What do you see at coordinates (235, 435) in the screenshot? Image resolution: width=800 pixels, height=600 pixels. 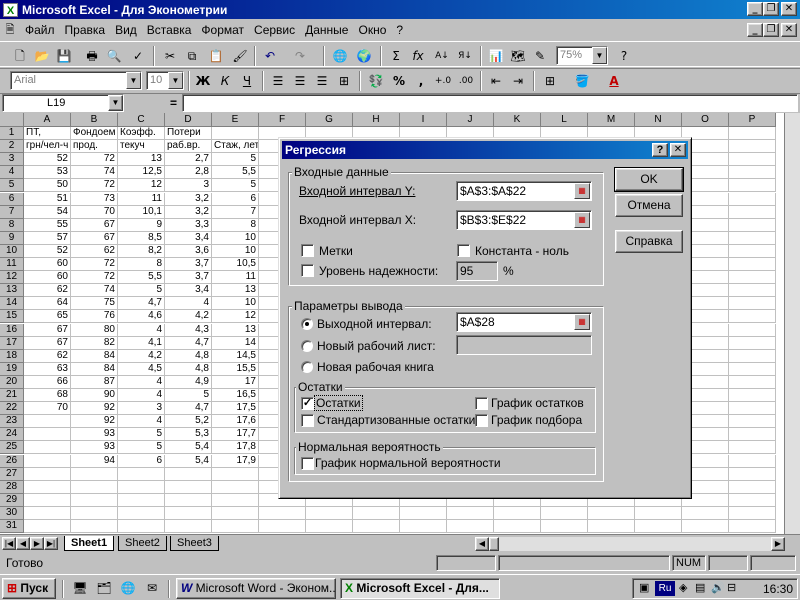 I see `cell: 17,7` at bounding box center [235, 435].